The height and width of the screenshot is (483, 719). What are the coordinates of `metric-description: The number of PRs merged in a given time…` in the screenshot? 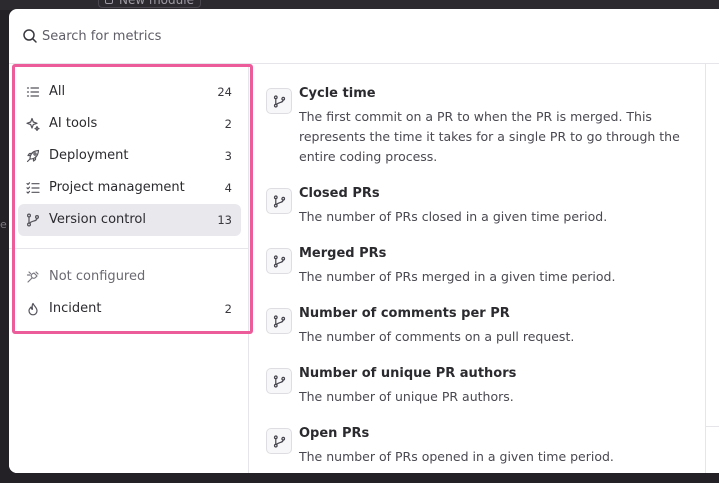 It's located at (457, 276).